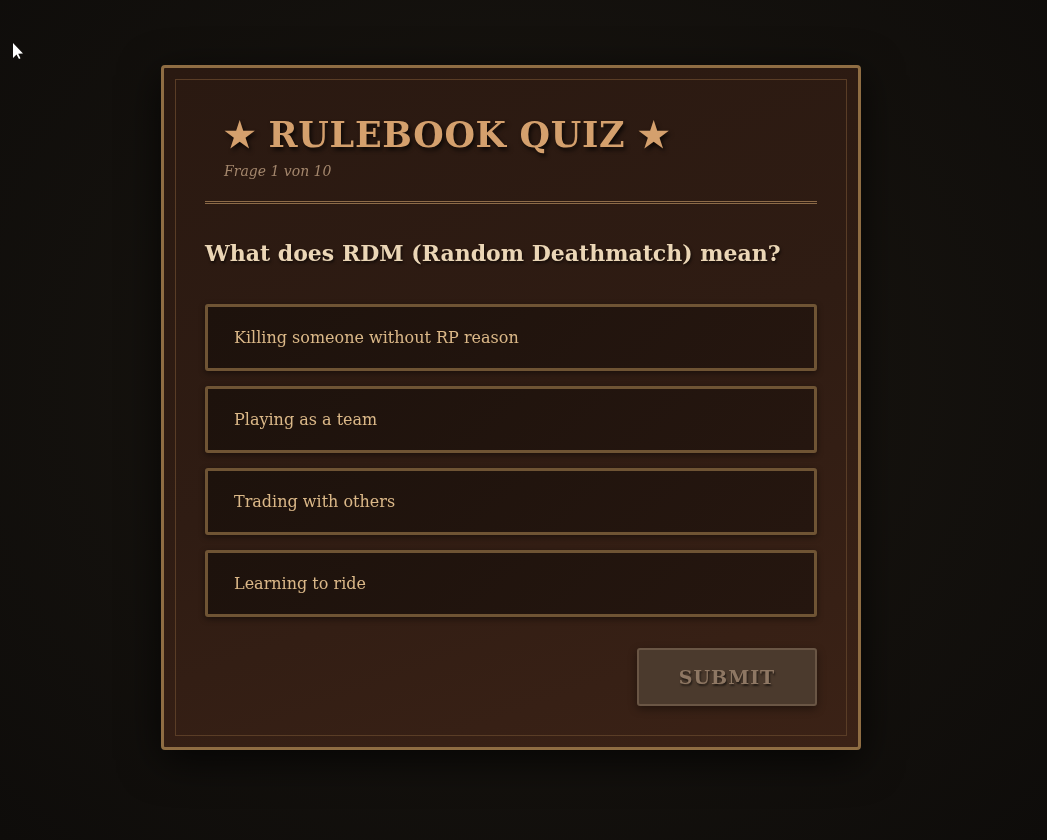  Describe the element at coordinates (511, 583) in the screenshot. I see `answer-option: Learning to ride` at that location.